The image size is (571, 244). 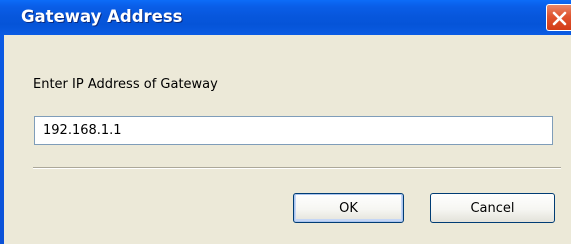 What do you see at coordinates (348, 208) in the screenshot?
I see `ok-button: OK` at bounding box center [348, 208].